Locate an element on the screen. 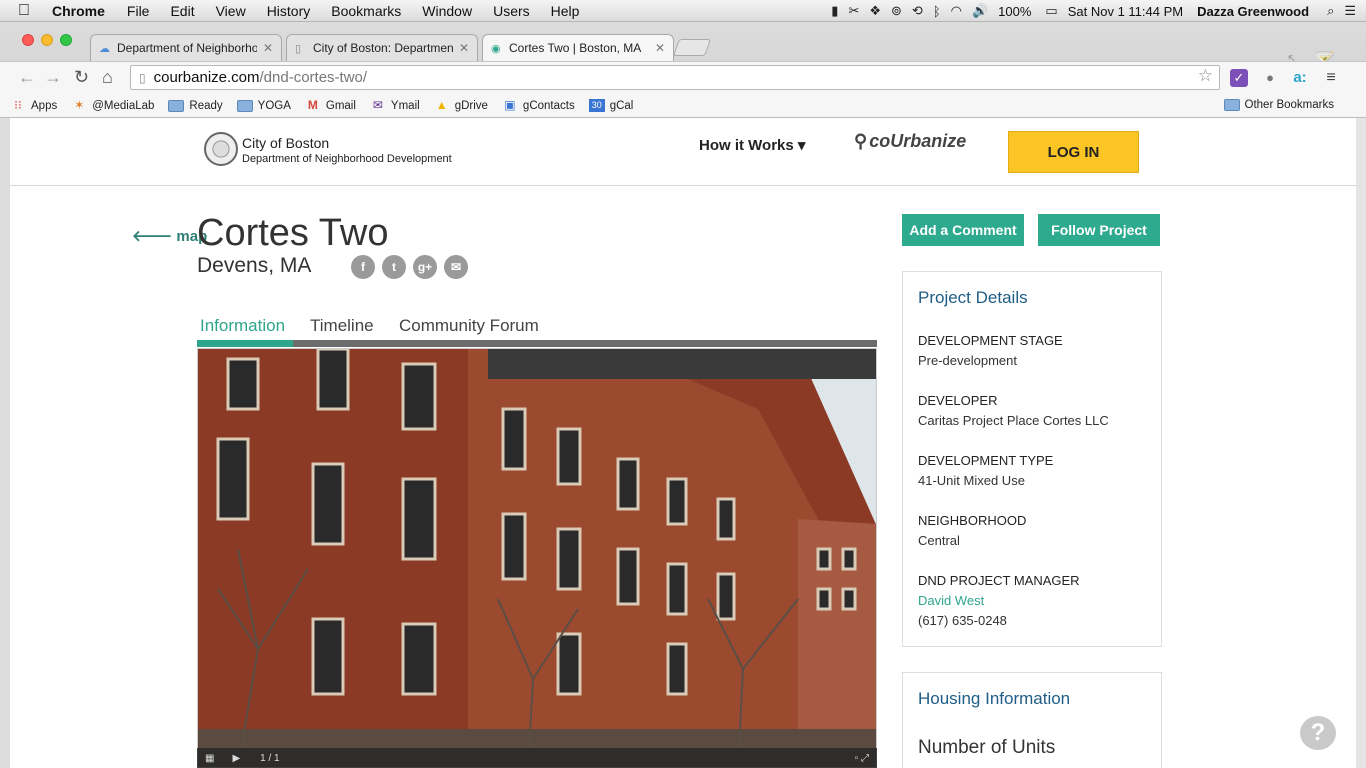 The width and height of the screenshot is (1366, 768). address-bar: ▯ courbanize.com /dnd-cortes-two/ ☆ is located at coordinates (675, 77).